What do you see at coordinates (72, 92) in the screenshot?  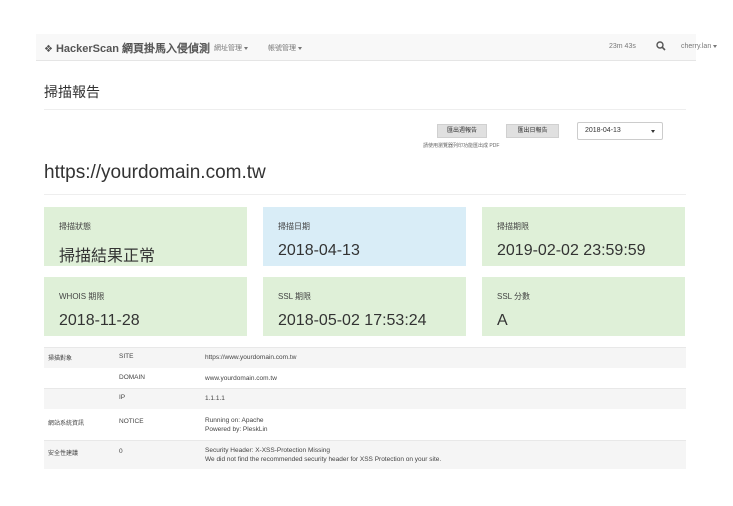 I see `page-title: 掃描報告` at bounding box center [72, 92].